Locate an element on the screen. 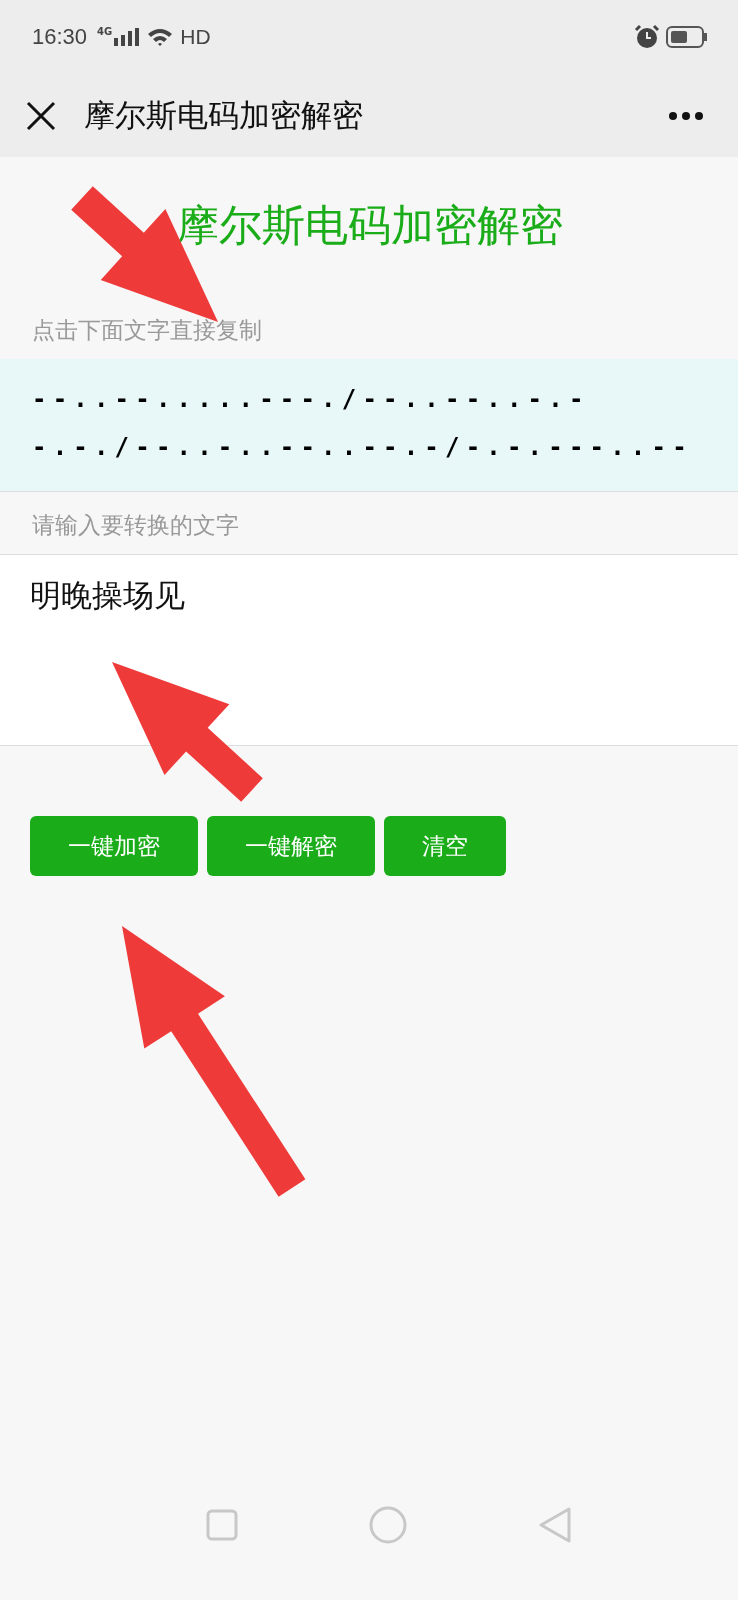 Image resolution: width=738 pixels, height=1600 pixels. hd-label: HD is located at coordinates (195, 37).